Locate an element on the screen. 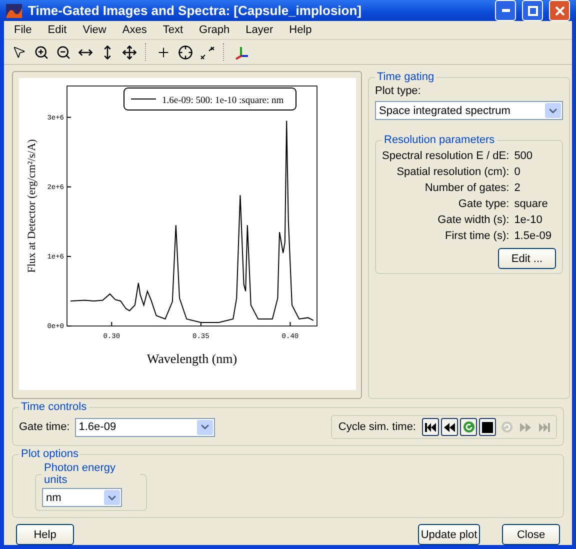 This screenshot has width=576, height=549. window-title: Time-Gated Images and Spectra: [Capsule_implosion] is located at coordinates (195, 10).